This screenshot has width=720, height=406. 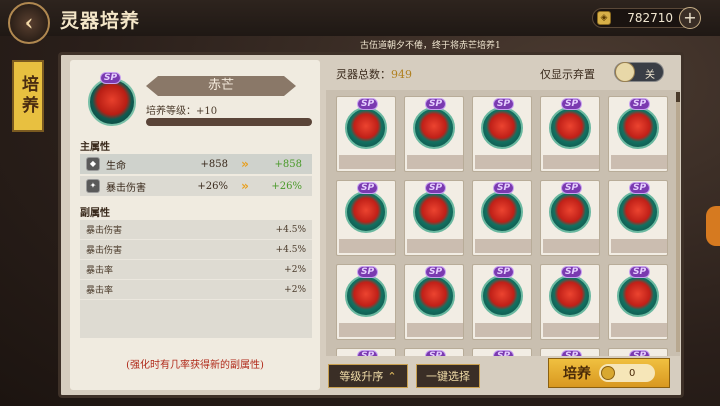 I want to click on main-stat-row: ✦ 暴击伤害 +26% » +26%, so click(x=196, y=186).